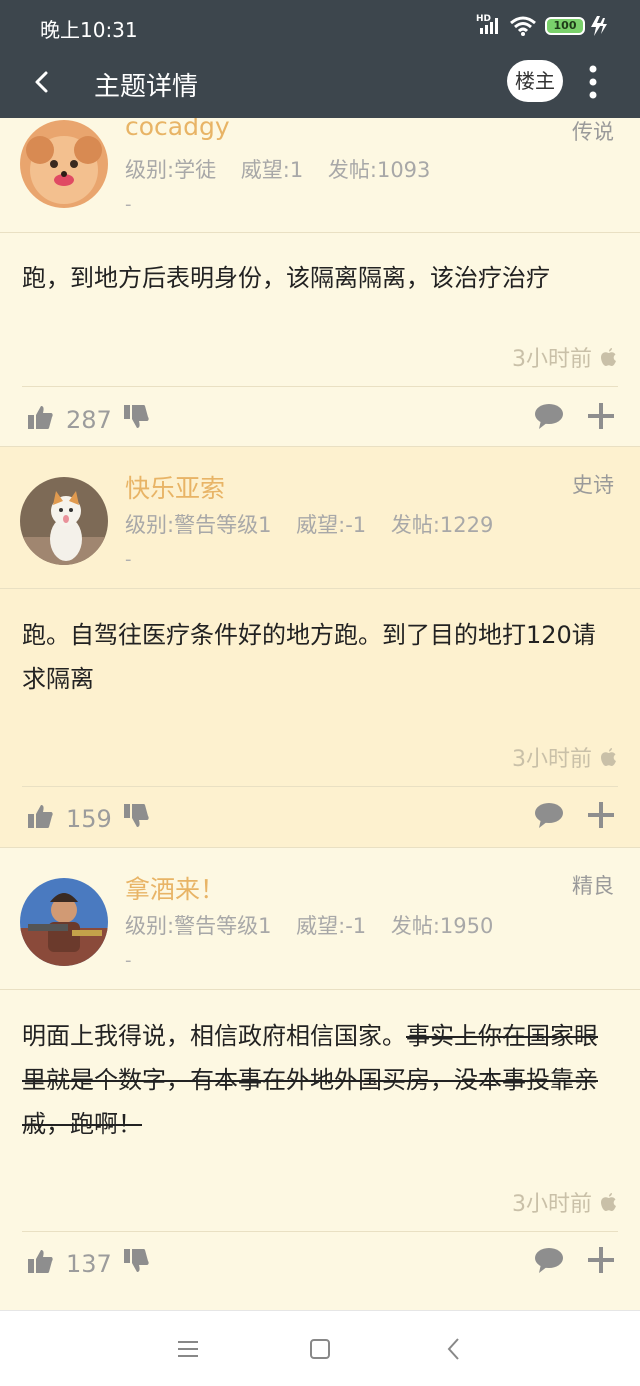 The image size is (640, 1386). Describe the element at coordinates (175, 888) in the screenshot. I see `username: 拿酒来！` at that location.